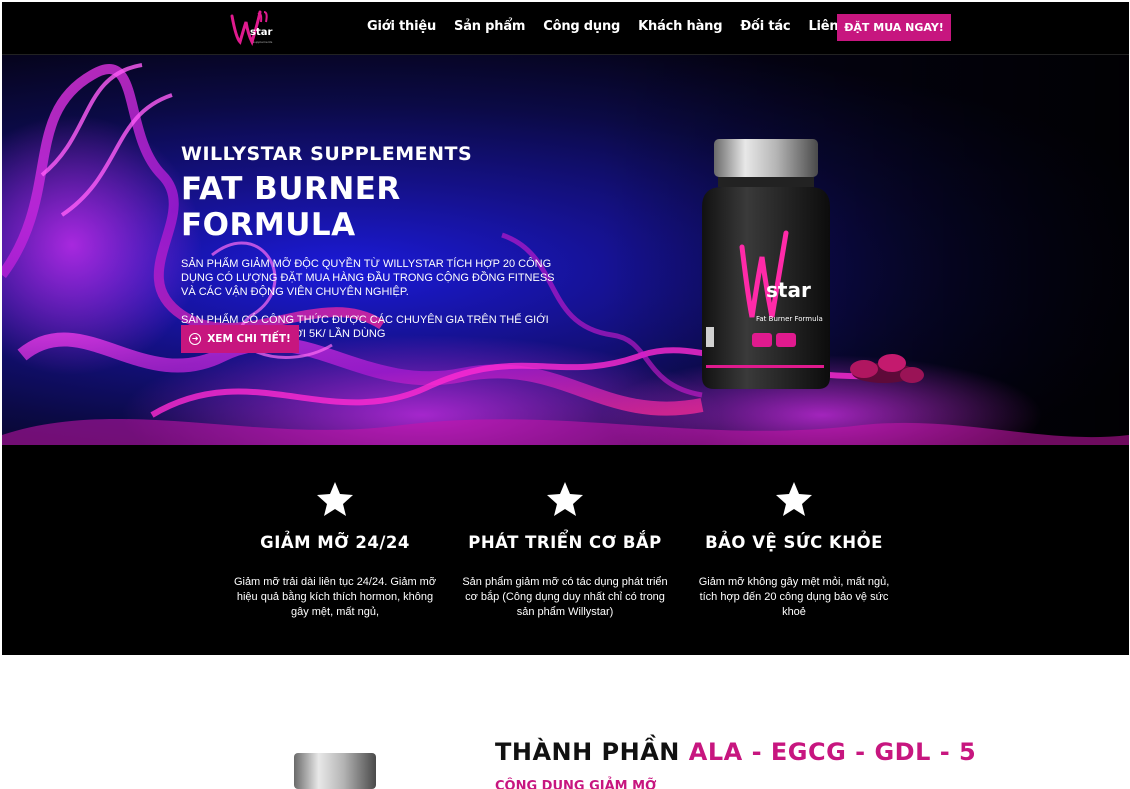 This screenshot has width=1130, height=789. Describe the element at coordinates (335, 771) in the screenshot. I see `product-bottle-image` at that location.